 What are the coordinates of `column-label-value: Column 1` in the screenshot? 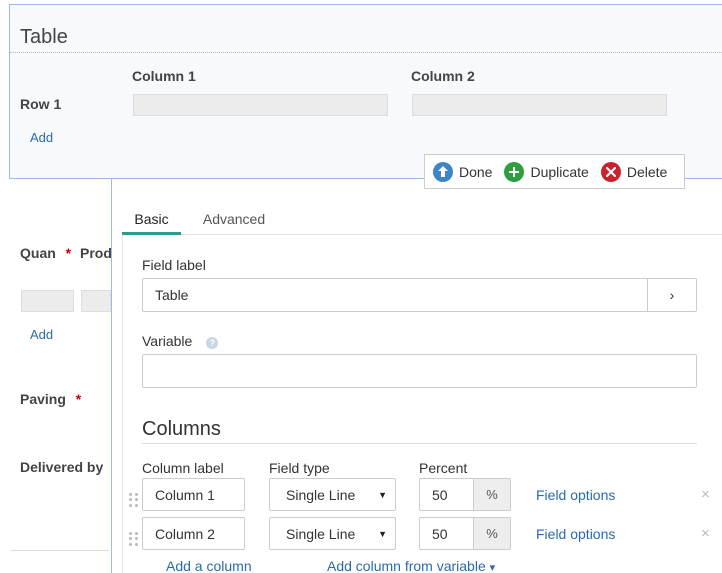 It's located at (185, 494).